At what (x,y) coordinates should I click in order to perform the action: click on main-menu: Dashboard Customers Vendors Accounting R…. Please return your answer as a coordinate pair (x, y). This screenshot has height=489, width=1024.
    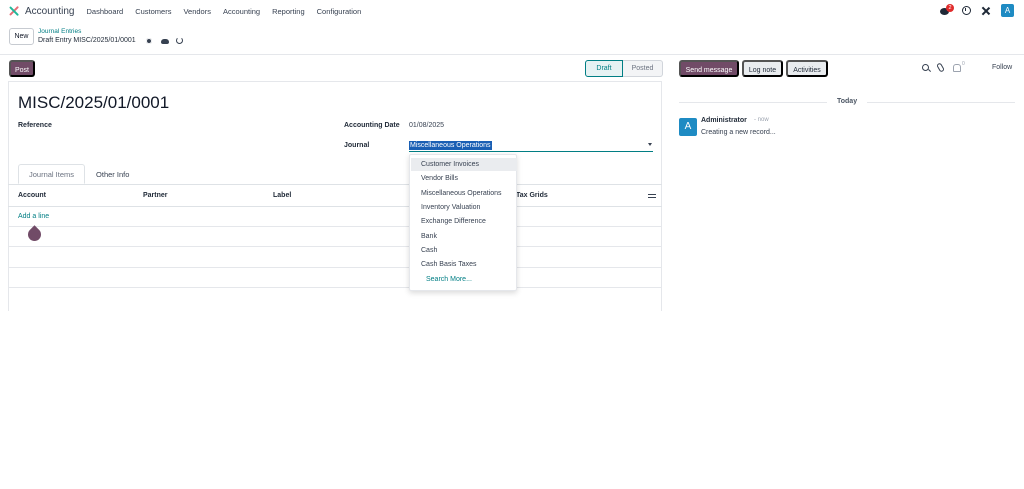
    Looking at the image, I should click on (229, 11).